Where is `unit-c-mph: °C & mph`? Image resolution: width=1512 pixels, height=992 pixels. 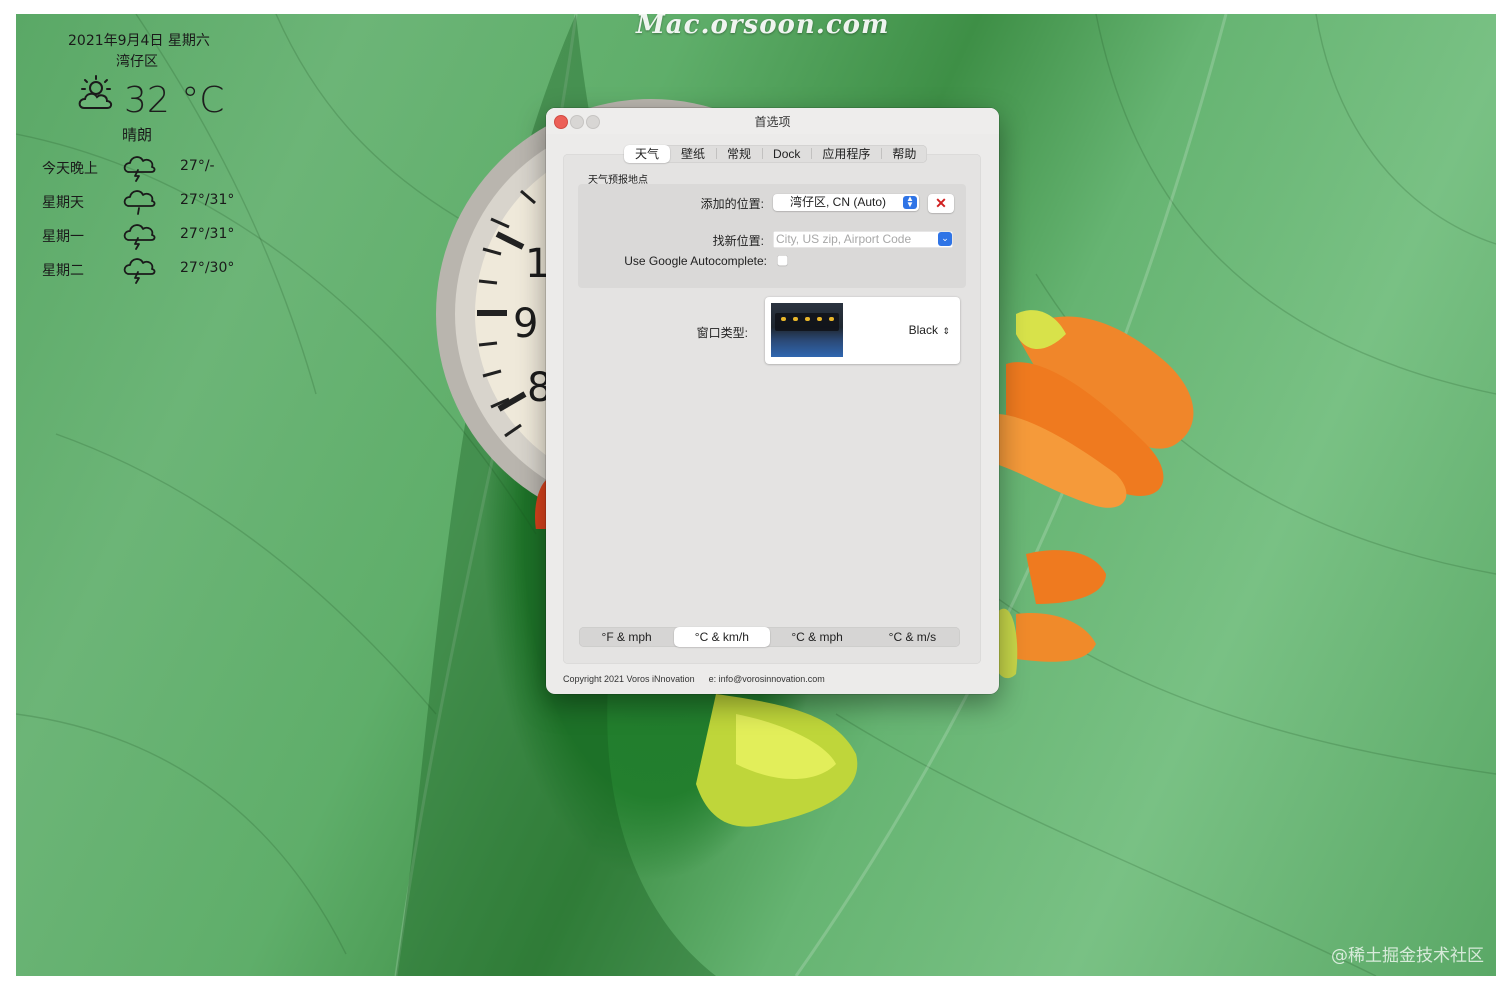 unit-c-mph: °C & mph is located at coordinates (817, 637).